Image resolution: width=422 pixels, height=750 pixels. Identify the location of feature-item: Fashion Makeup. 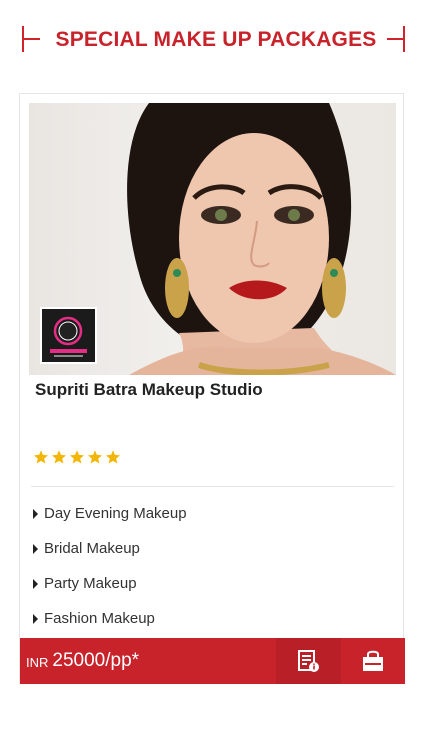
(110, 618).